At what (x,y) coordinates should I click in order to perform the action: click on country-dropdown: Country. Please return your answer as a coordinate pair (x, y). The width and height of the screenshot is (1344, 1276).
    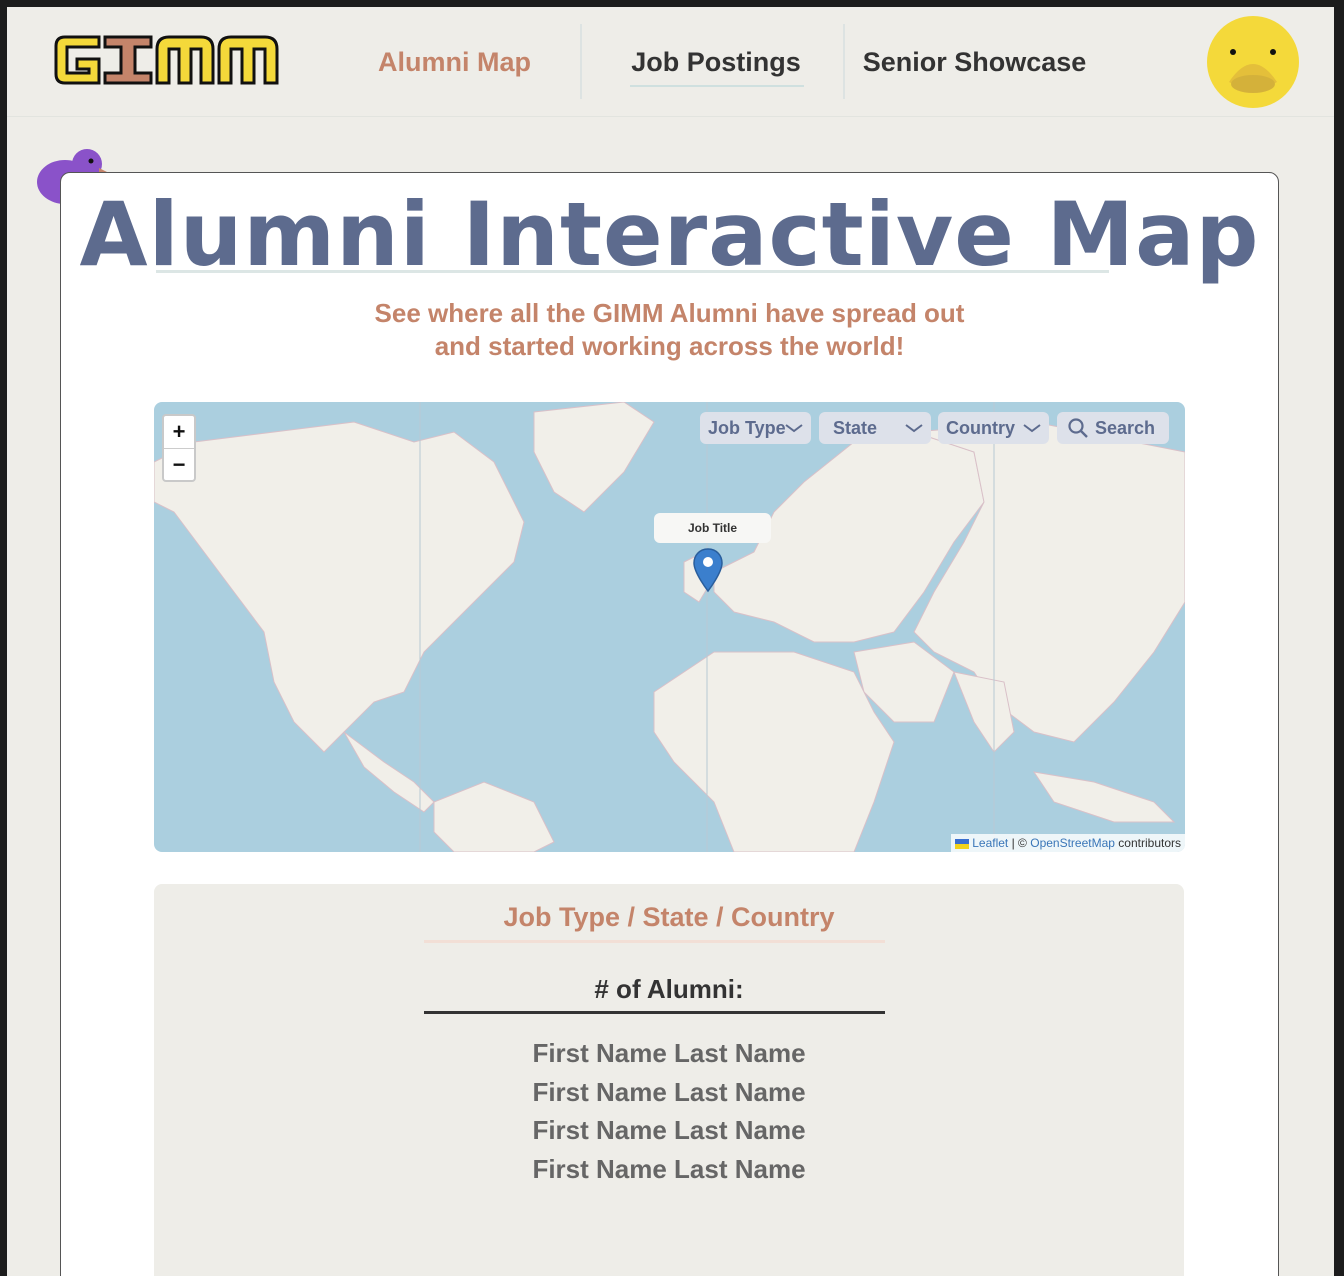
    Looking at the image, I should click on (993, 428).